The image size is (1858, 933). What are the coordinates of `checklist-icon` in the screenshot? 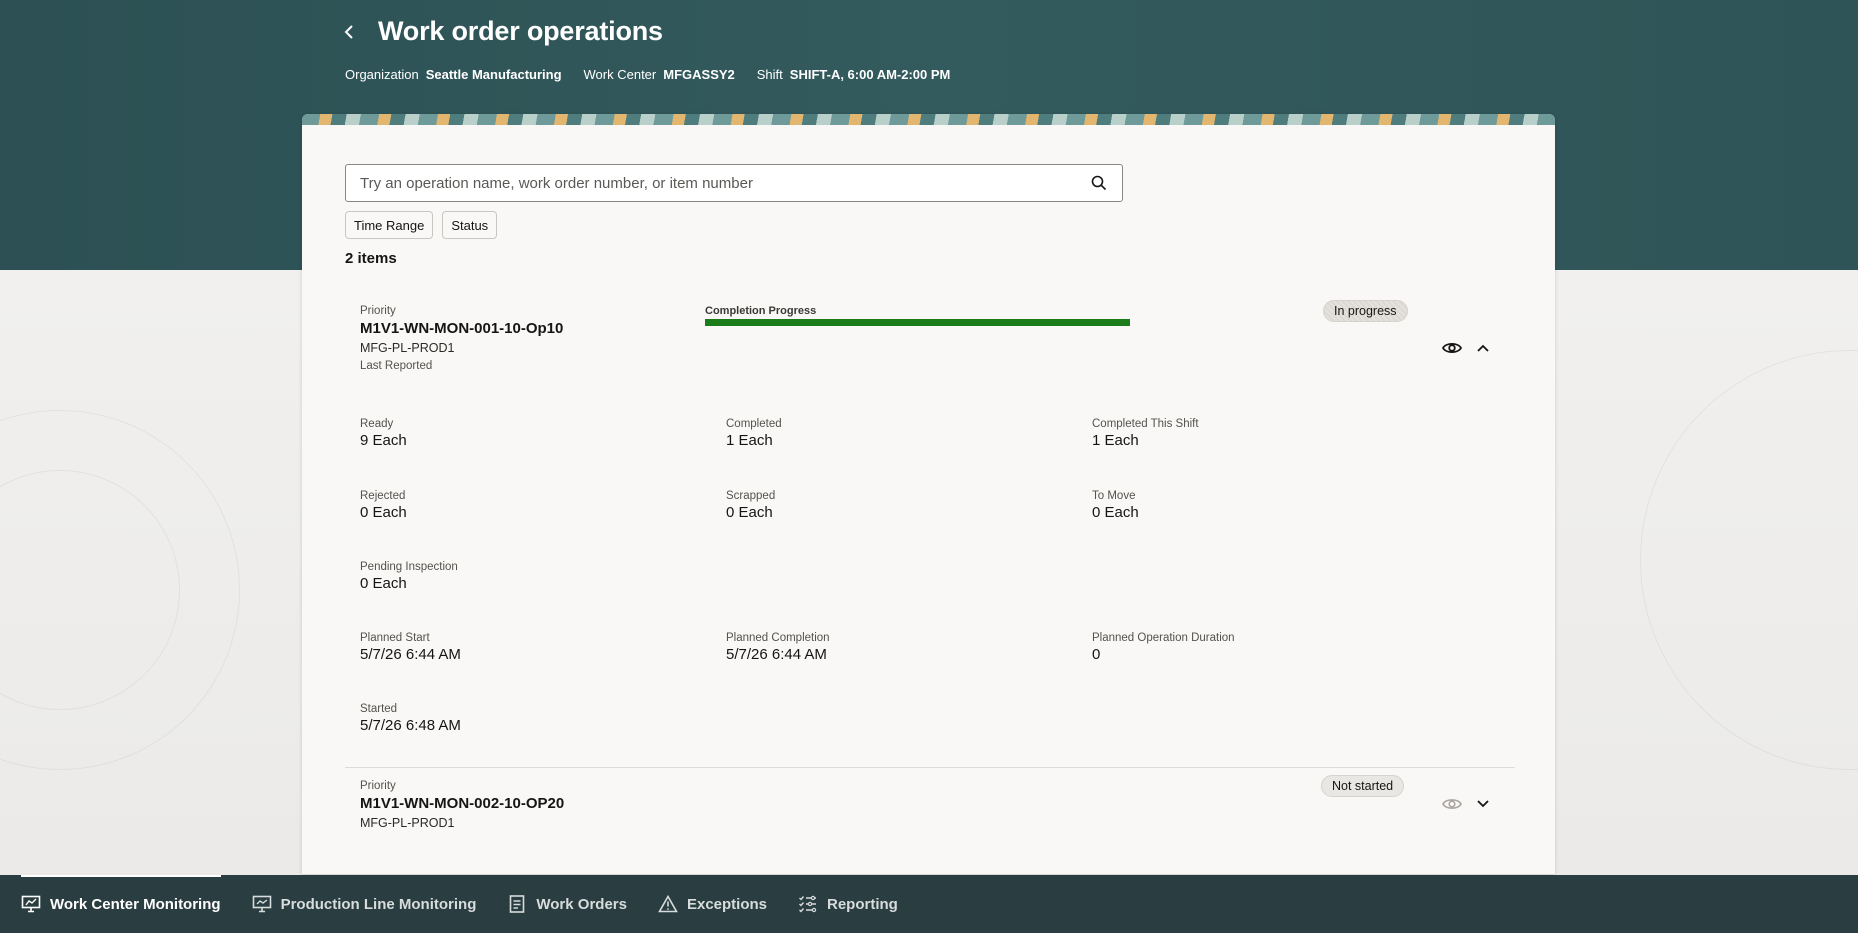 It's located at (808, 904).